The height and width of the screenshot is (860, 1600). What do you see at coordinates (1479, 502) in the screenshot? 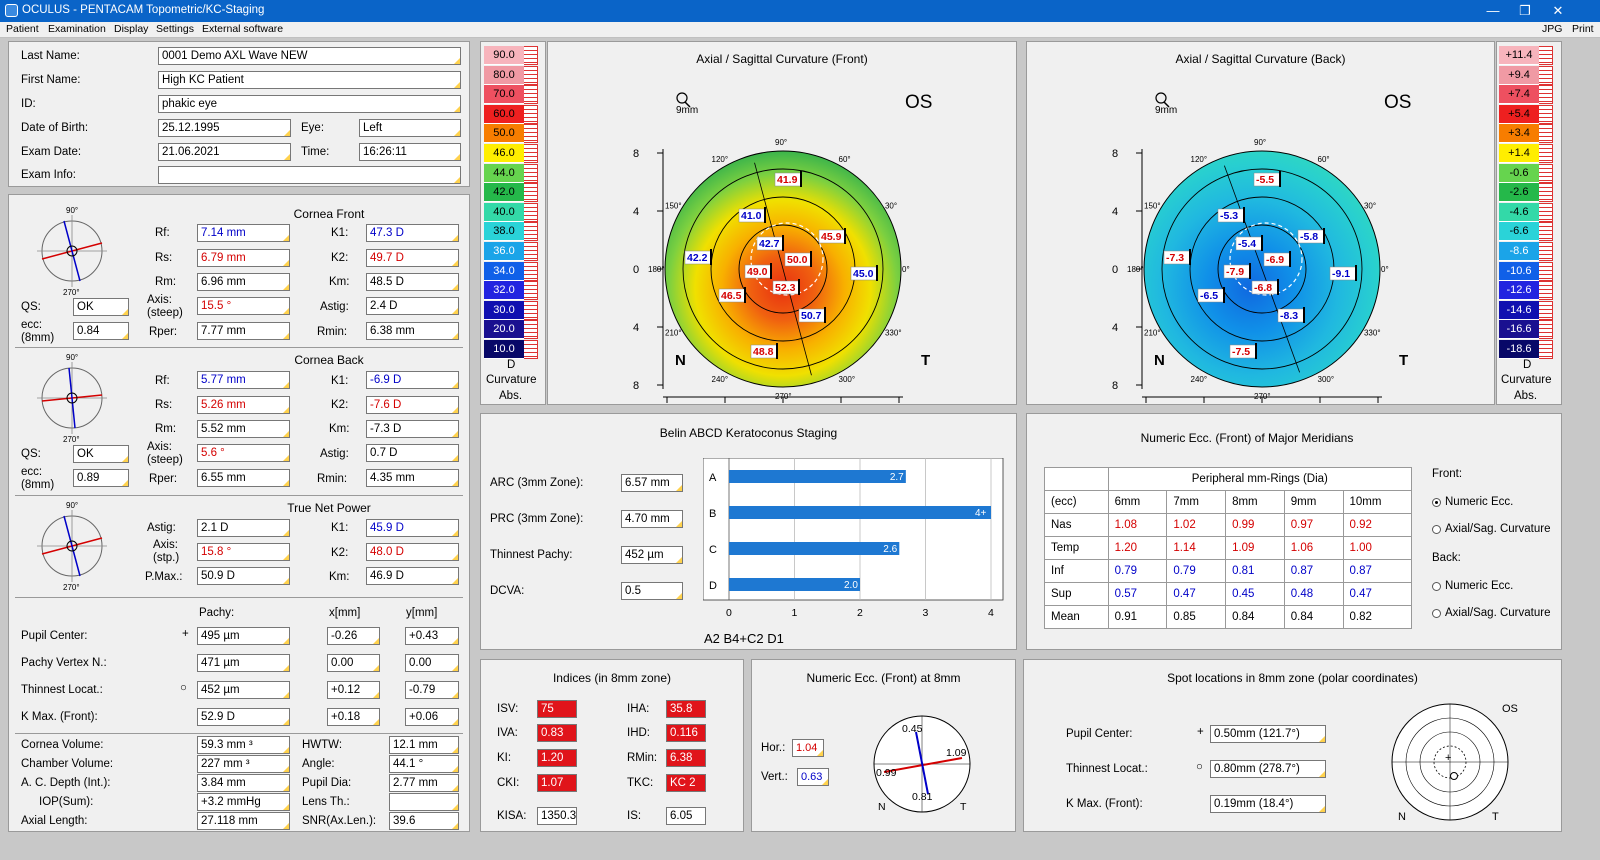
I see `front-numeric-ecc-label: Numeric Ecc.` at bounding box center [1479, 502].